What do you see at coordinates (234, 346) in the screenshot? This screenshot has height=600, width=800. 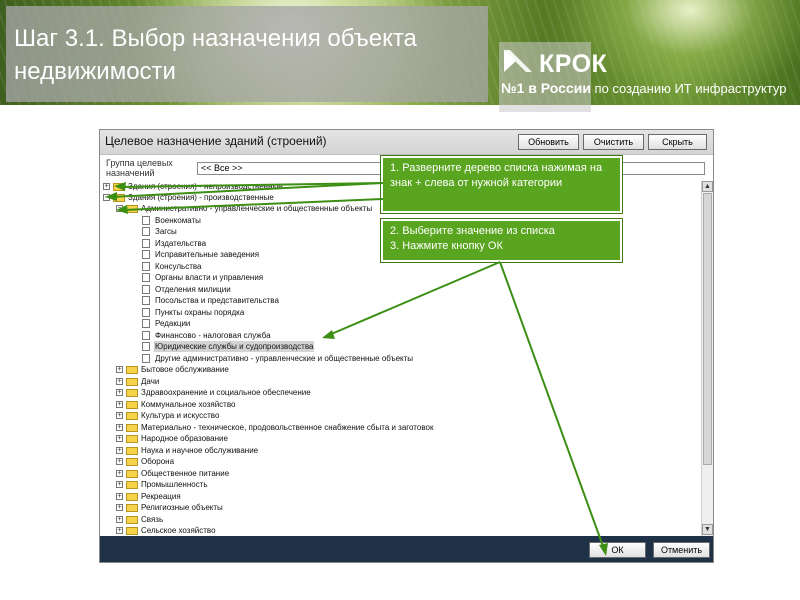 I see `tree-node-label: Юридические службы и судопроизводства` at bounding box center [234, 346].